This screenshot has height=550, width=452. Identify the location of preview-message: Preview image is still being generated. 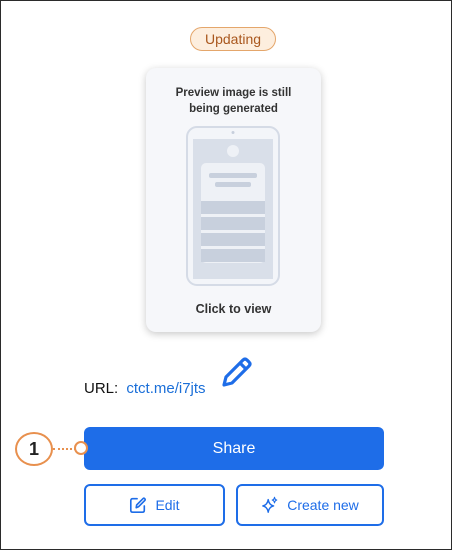
(233, 101).